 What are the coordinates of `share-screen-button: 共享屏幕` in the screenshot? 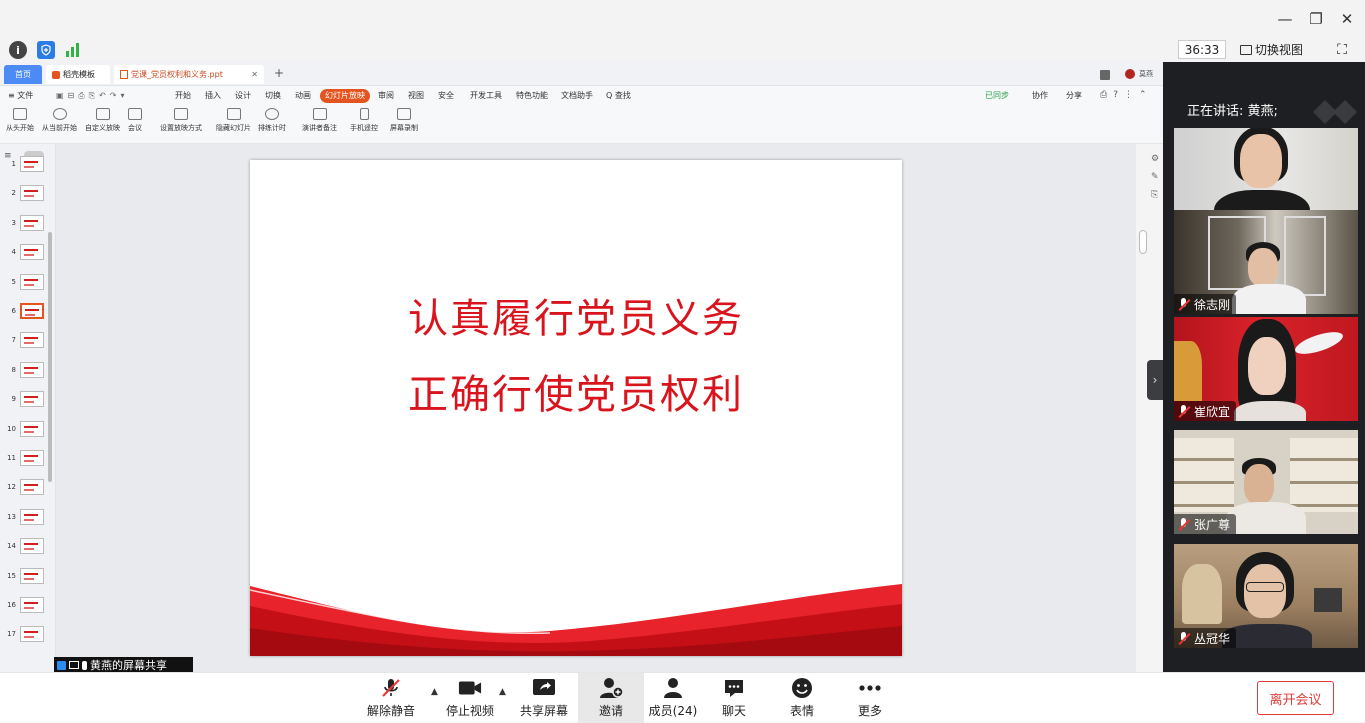 It's located at (544, 698).